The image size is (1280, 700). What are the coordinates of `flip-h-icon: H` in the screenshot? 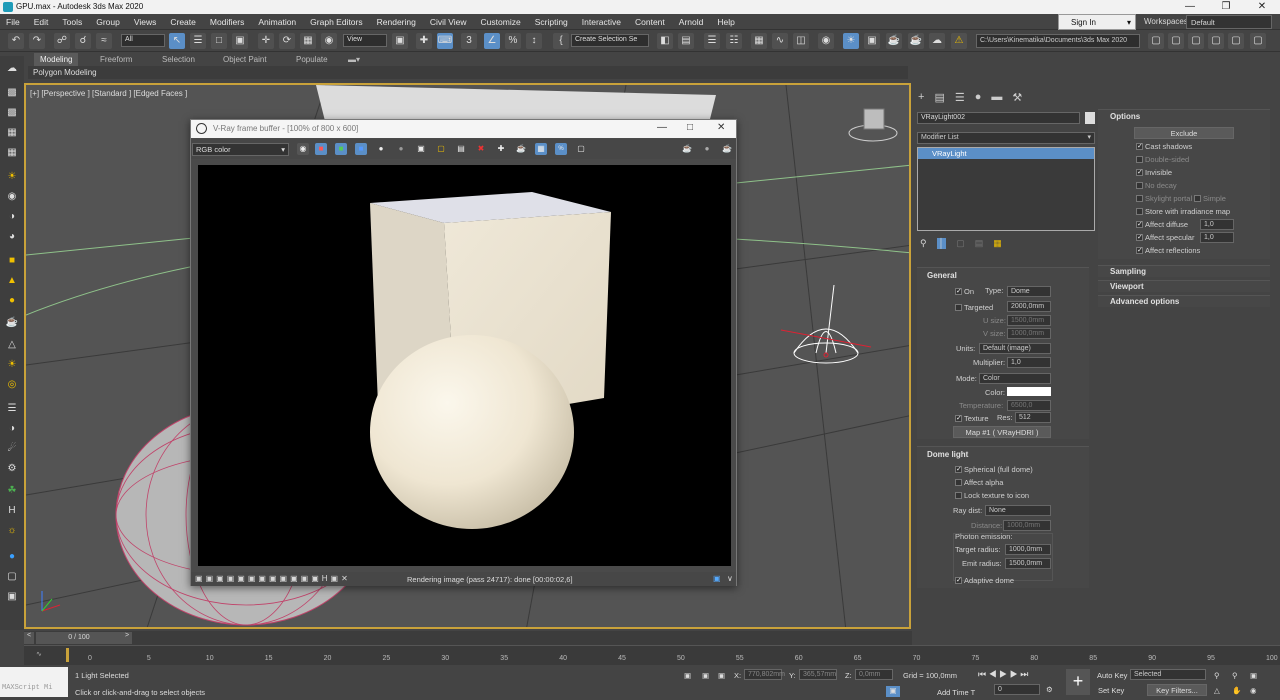 It's located at (325, 579).